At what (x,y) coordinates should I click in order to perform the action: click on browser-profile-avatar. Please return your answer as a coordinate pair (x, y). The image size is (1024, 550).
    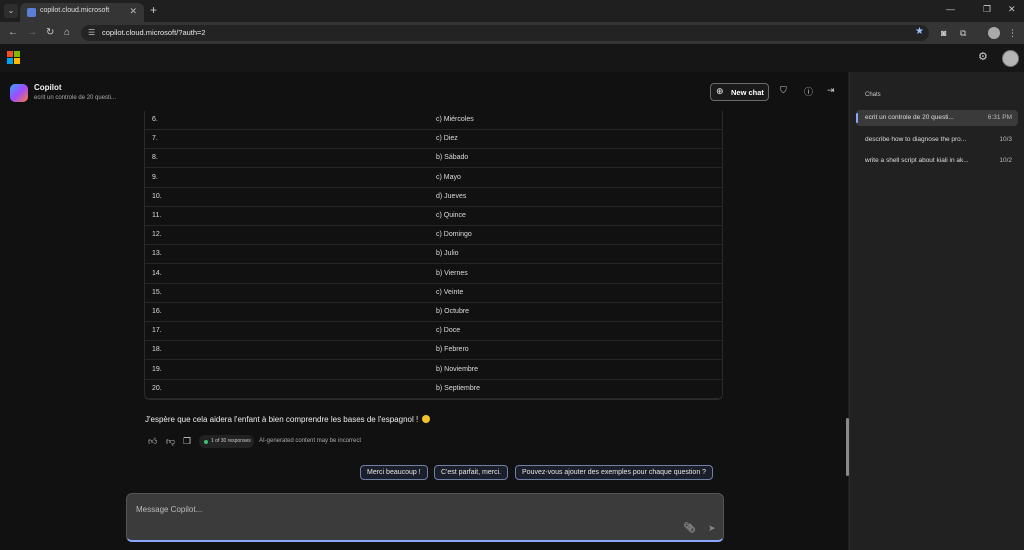
    Looking at the image, I should click on (994, 33).